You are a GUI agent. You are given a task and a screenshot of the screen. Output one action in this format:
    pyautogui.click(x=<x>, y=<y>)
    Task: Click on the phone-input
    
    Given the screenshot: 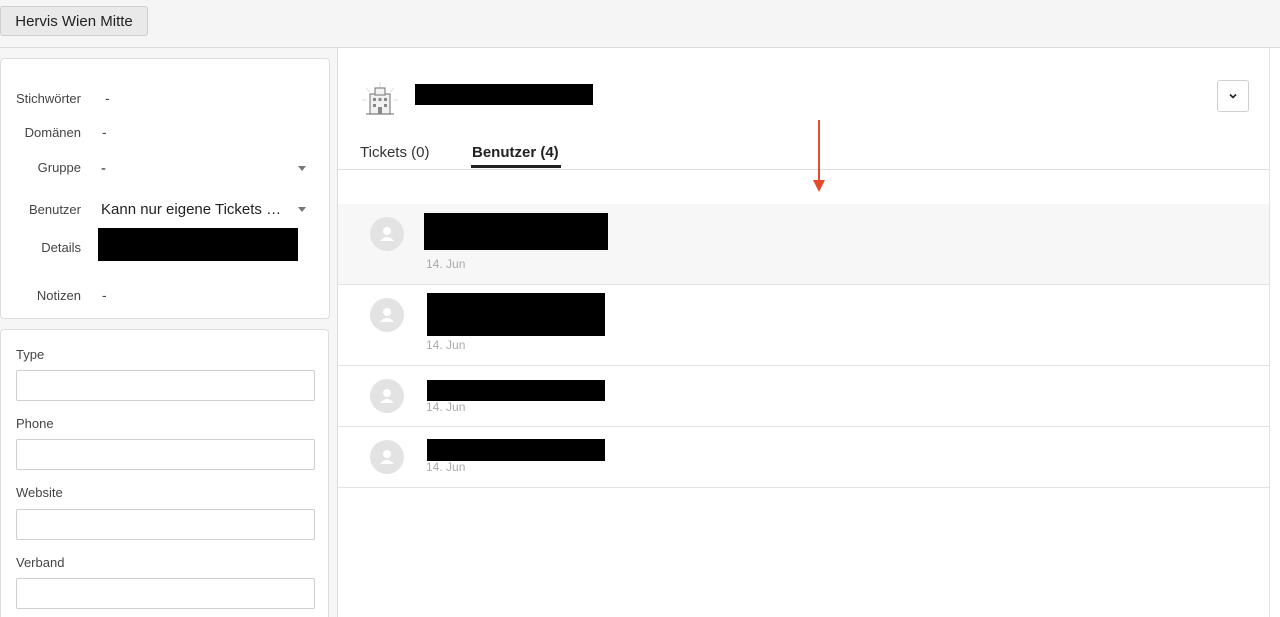 What is the action you would take?
    pyautogui.click(x=165, y=454)
    